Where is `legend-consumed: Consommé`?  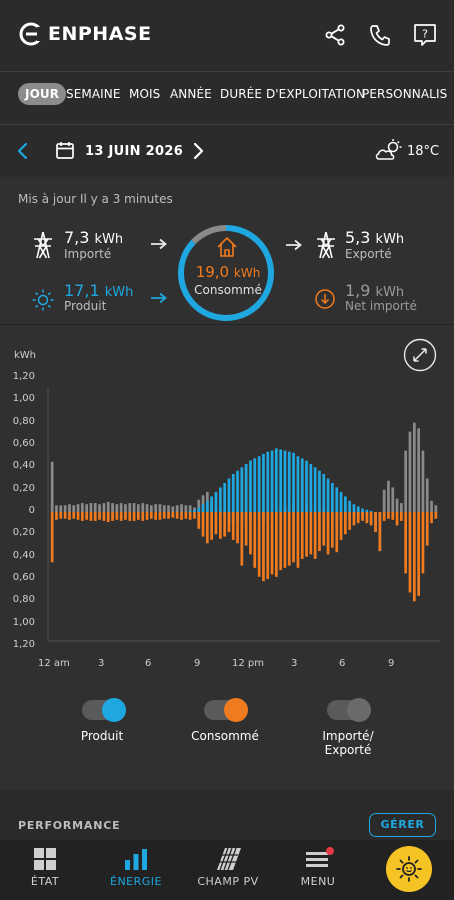
legend-consumed: Consommé is located at coordinates (225, 736).